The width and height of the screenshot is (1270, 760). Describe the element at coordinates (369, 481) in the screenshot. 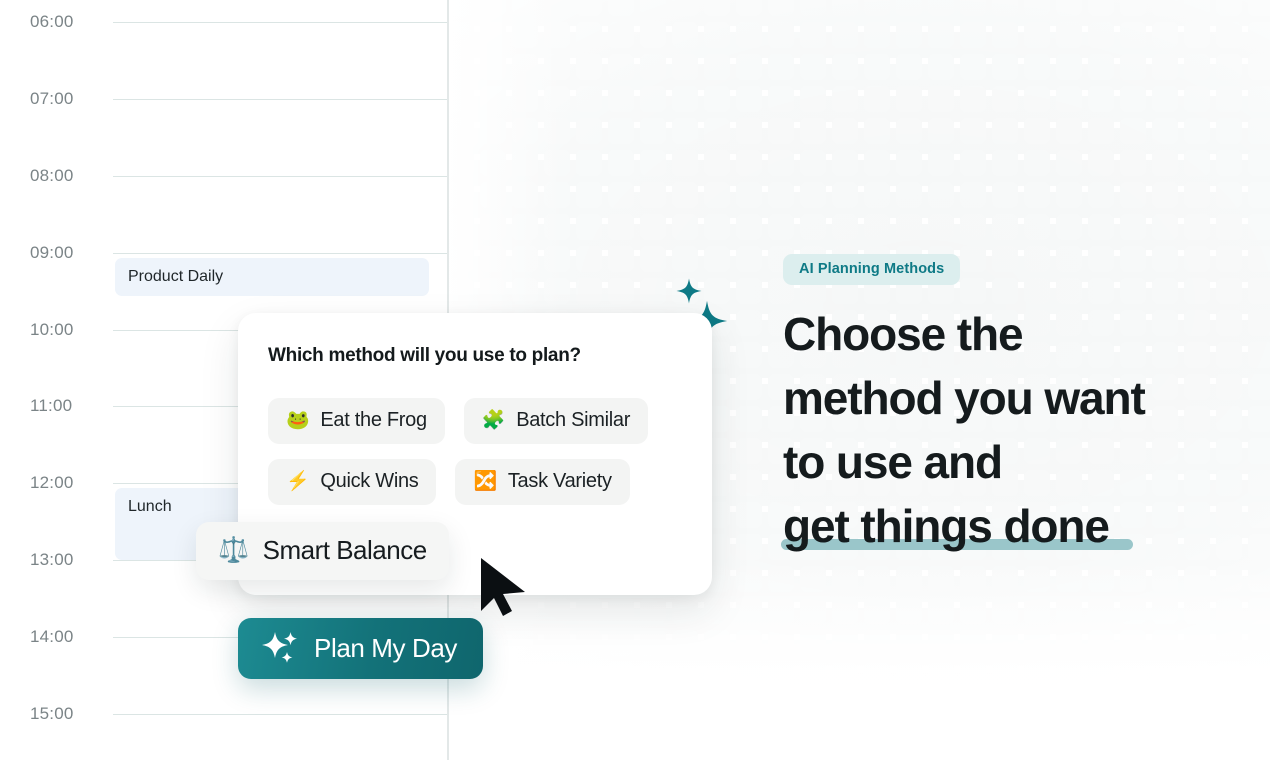

I see `method-chip-label: Quick Wins` at that location.